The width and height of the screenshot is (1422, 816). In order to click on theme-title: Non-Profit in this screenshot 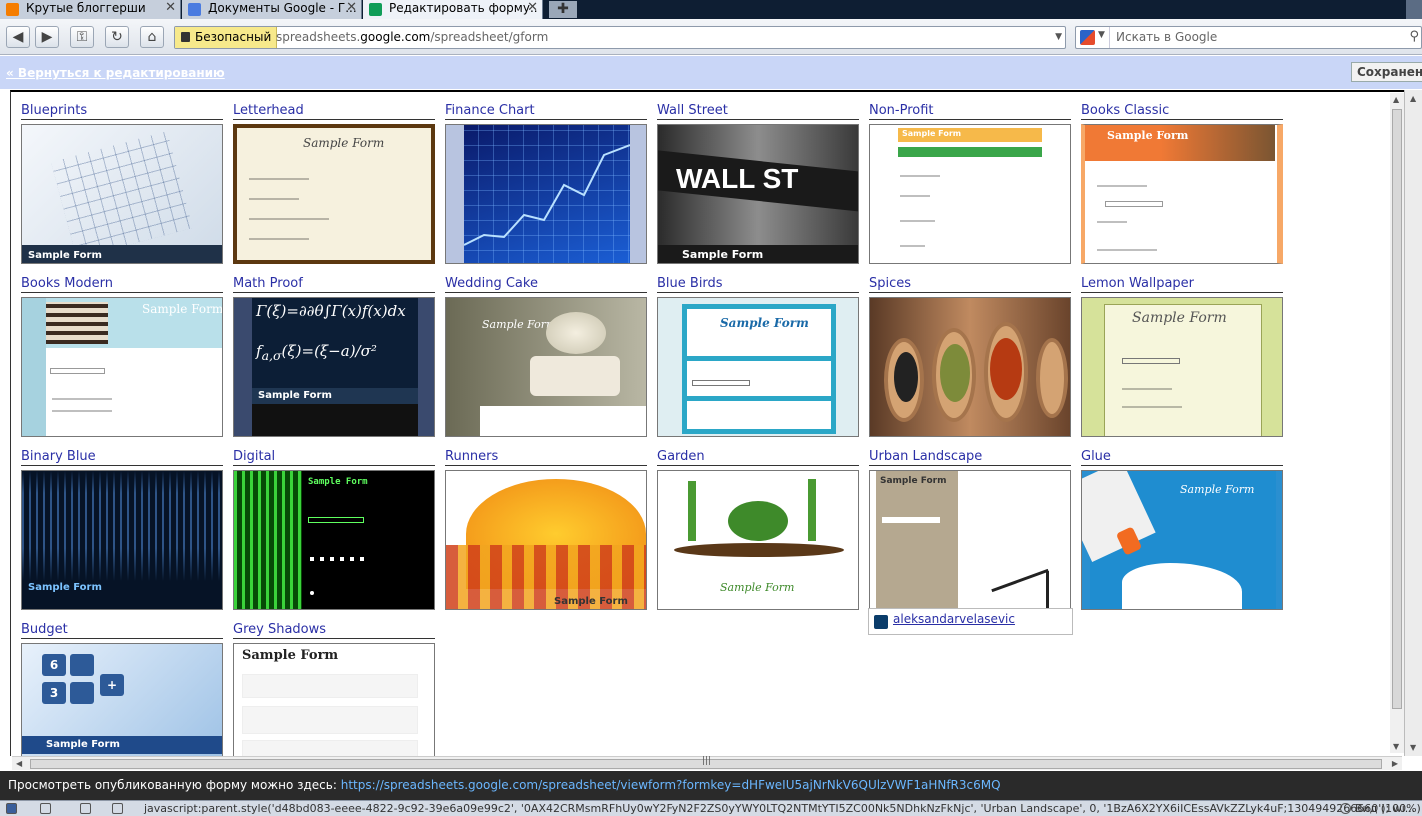, I will do `click(970, 111)`.